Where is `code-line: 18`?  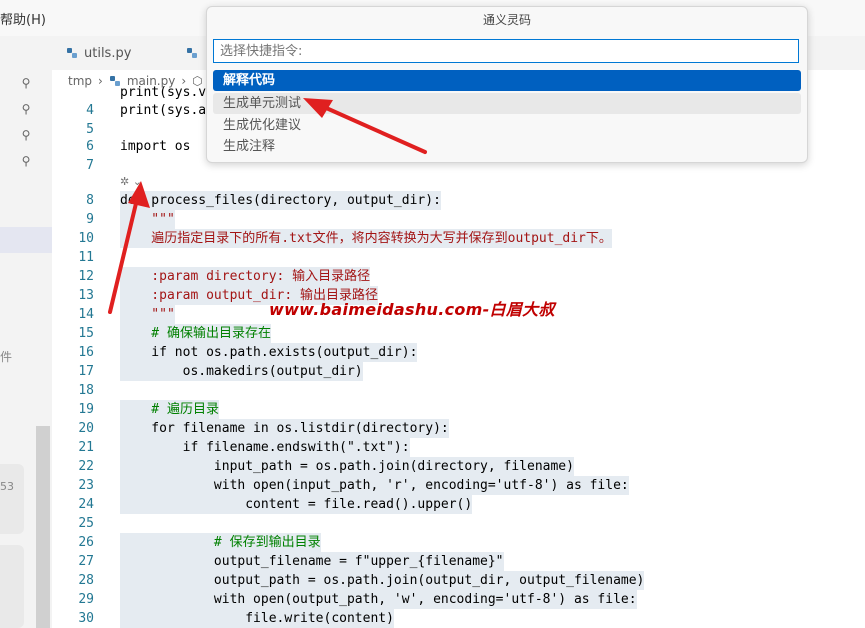
code-line: 18 is located at coordinates (86, 390).